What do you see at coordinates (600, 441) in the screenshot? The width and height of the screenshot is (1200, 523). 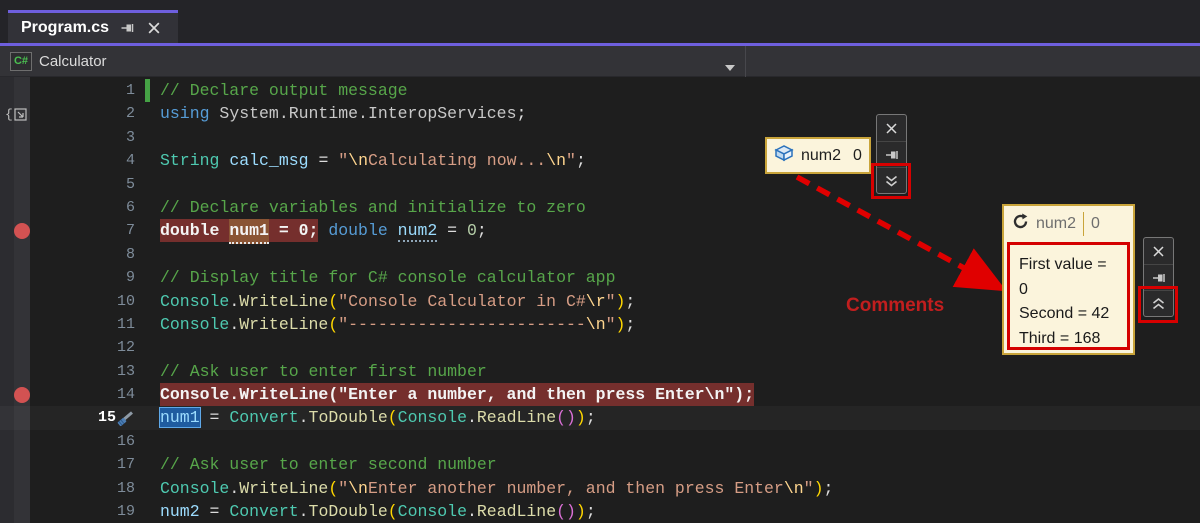 I see `code-line-16: 16` at bounding box center [600, 441].